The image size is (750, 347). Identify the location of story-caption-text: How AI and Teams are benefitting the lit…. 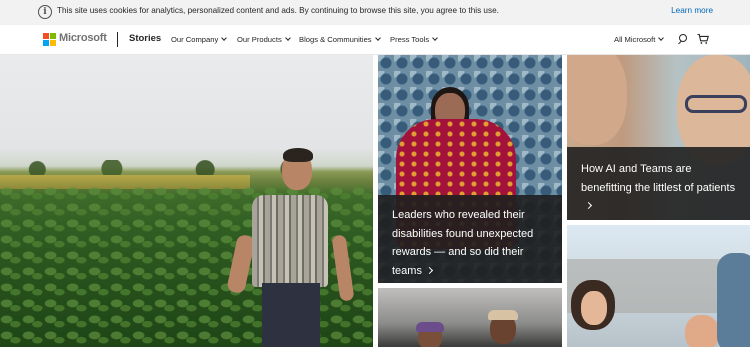
(658, 187).